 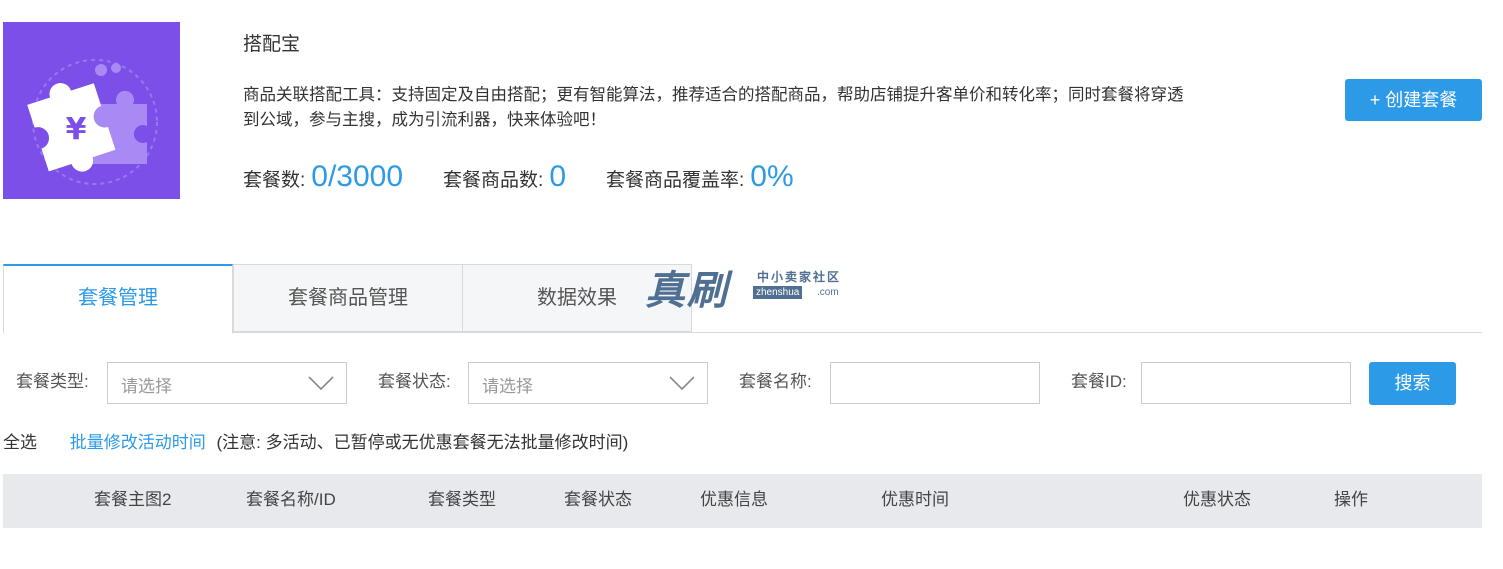 I want to click on batch-actions-row: 全选 批量修改活动时间 (注意: 多活动、已暂停或无优惠套餐无法批量修改时间), so click(x=315, y=443).